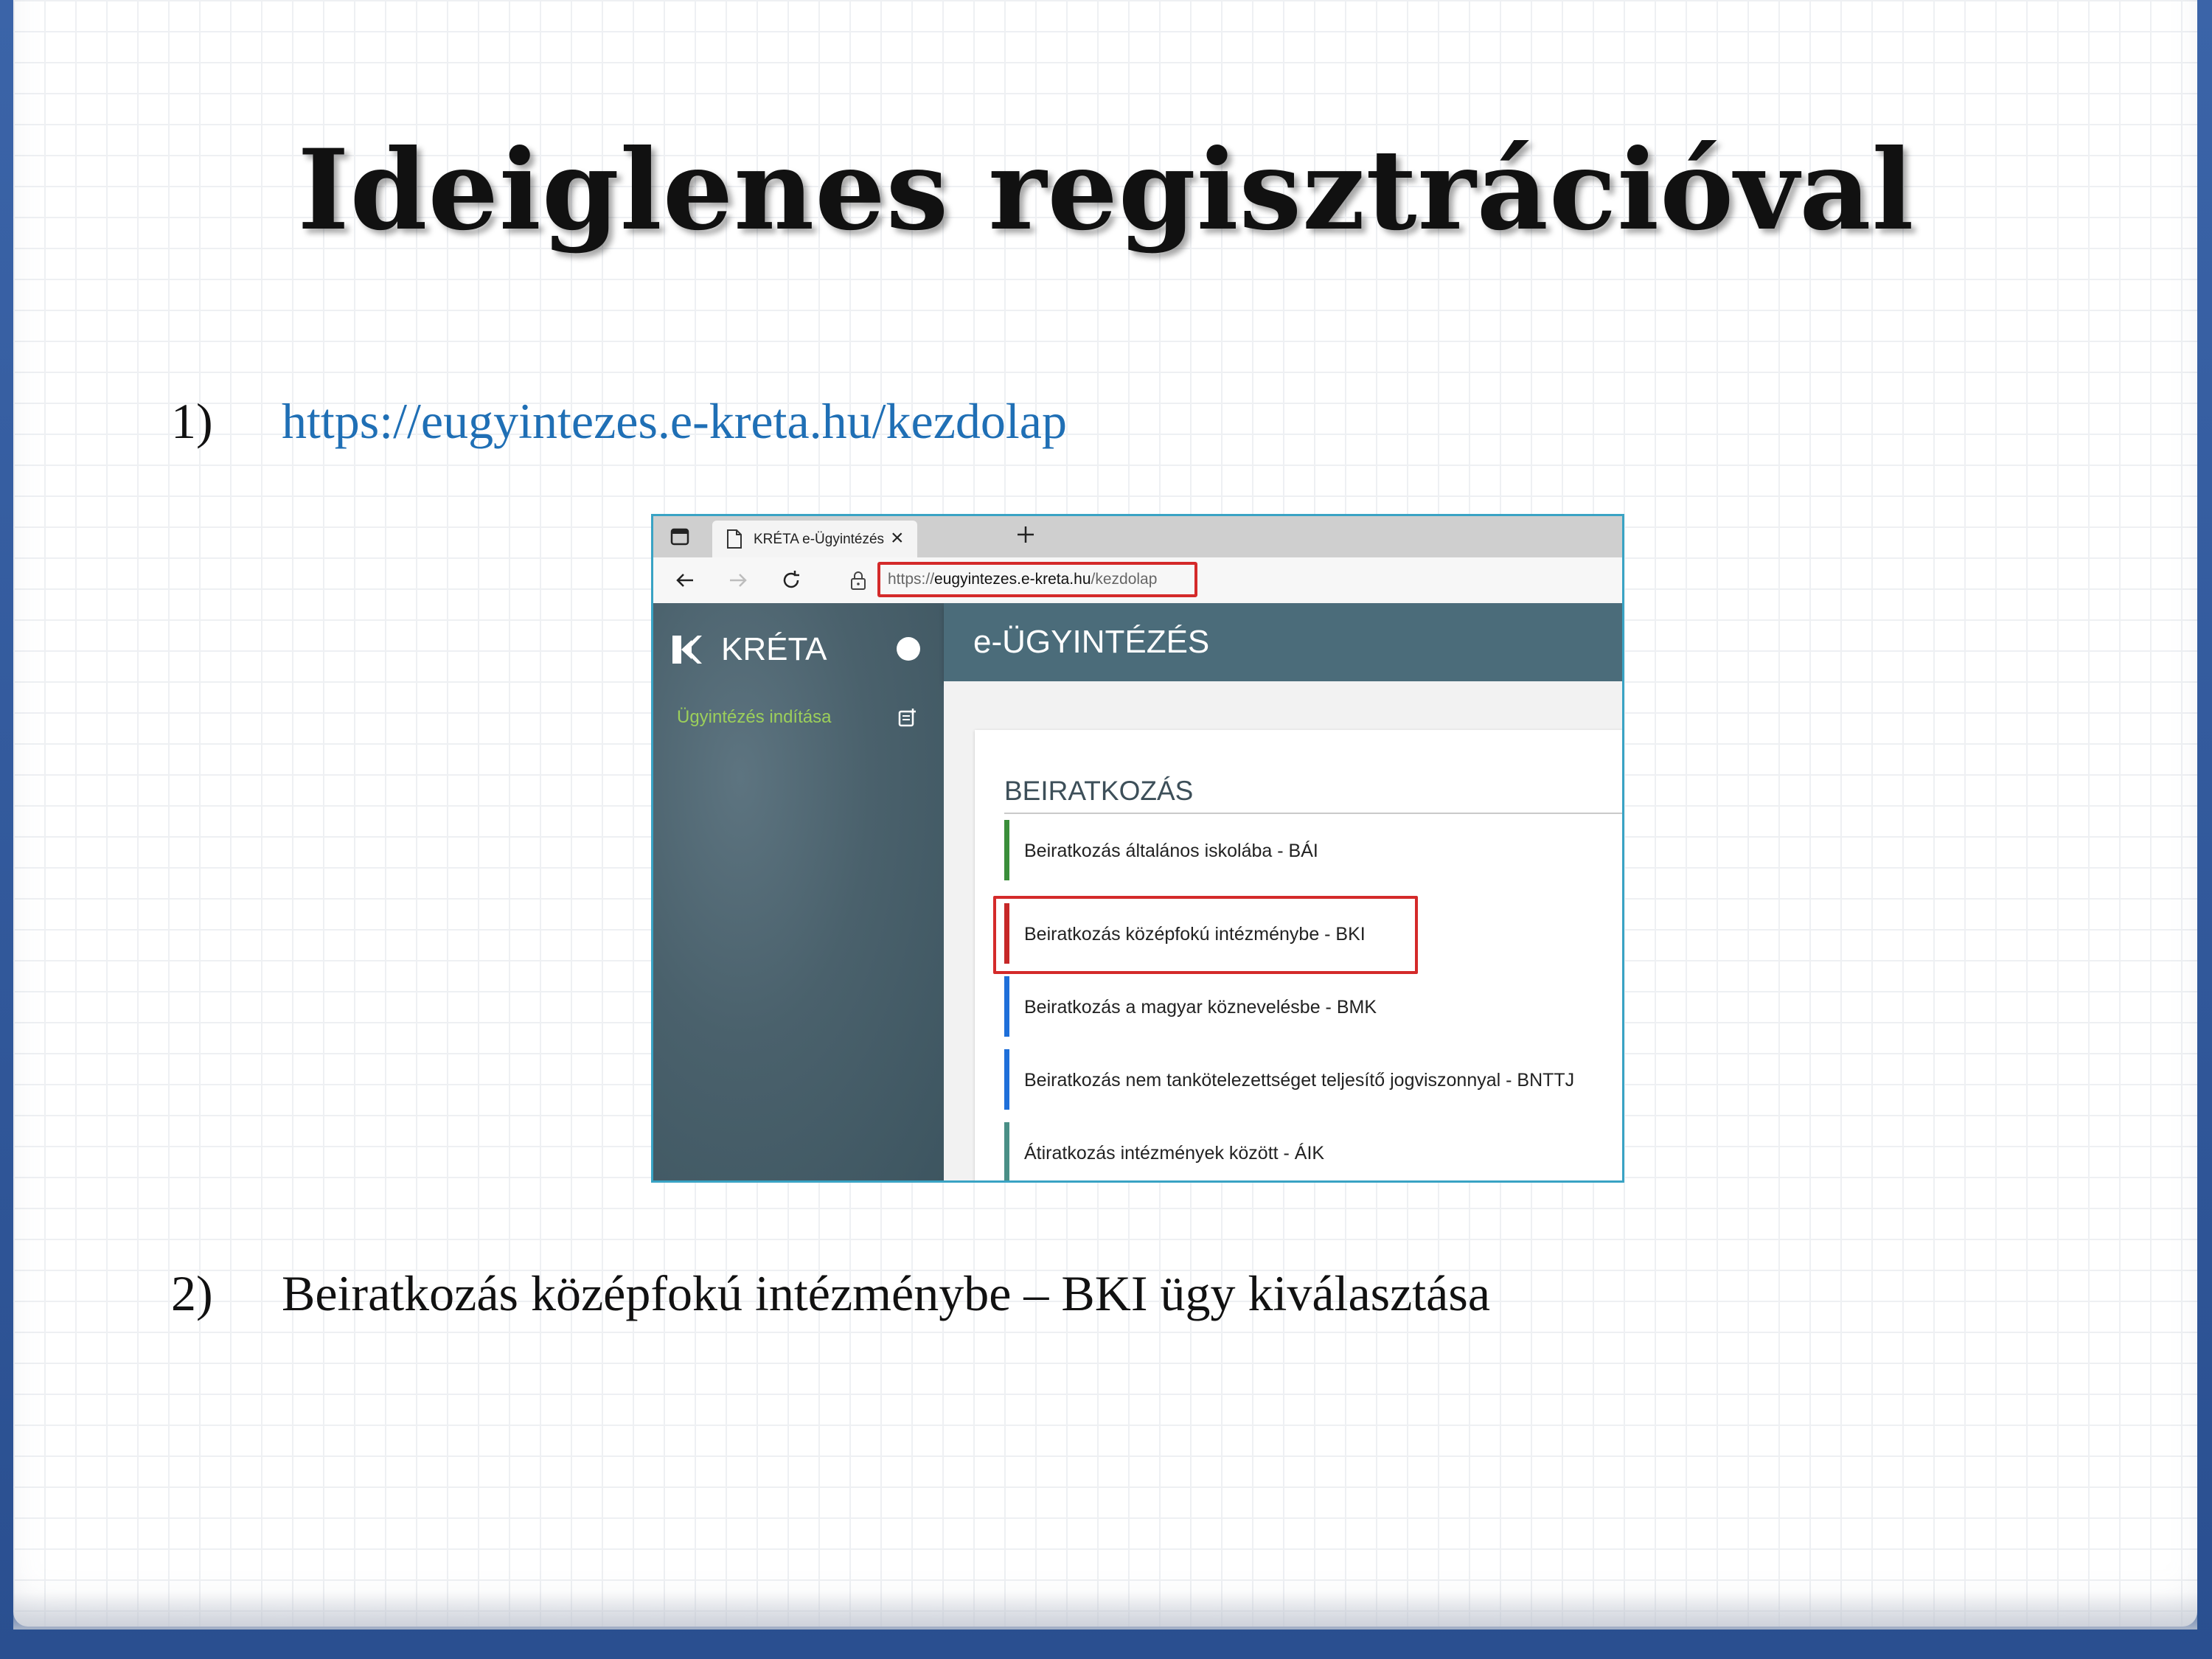  What do you see at coordinates (798, 891) in the screenshot?
I see `app-sidebar: KRÉTA Ügyintézés indítása` at bounding box center [798, 891].